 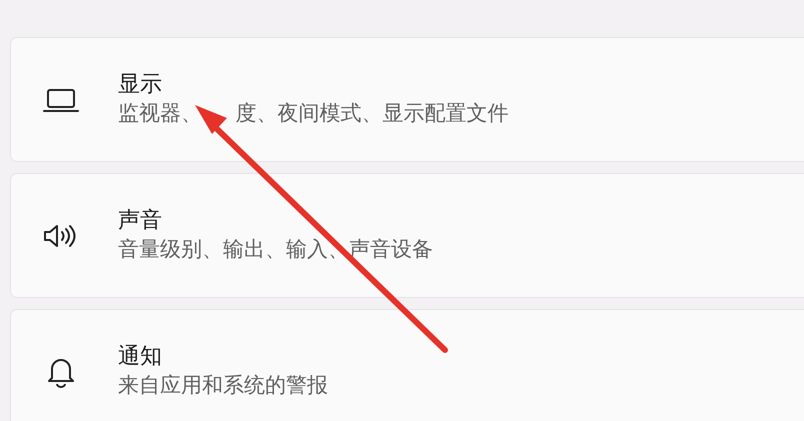 What do you see at coordinates (140, 84) in the screenshot?
I see `setting-title: 显示` at bounding box center [140, 84].